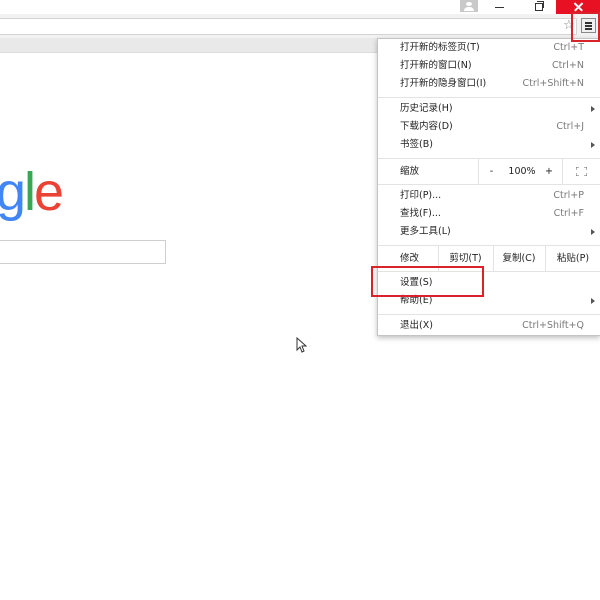 The width and height of the screenshot is (600, 600). Describe the element at coordinates (410, 171) in the screenshot. I see `zoom-label: 缩放` at that location.